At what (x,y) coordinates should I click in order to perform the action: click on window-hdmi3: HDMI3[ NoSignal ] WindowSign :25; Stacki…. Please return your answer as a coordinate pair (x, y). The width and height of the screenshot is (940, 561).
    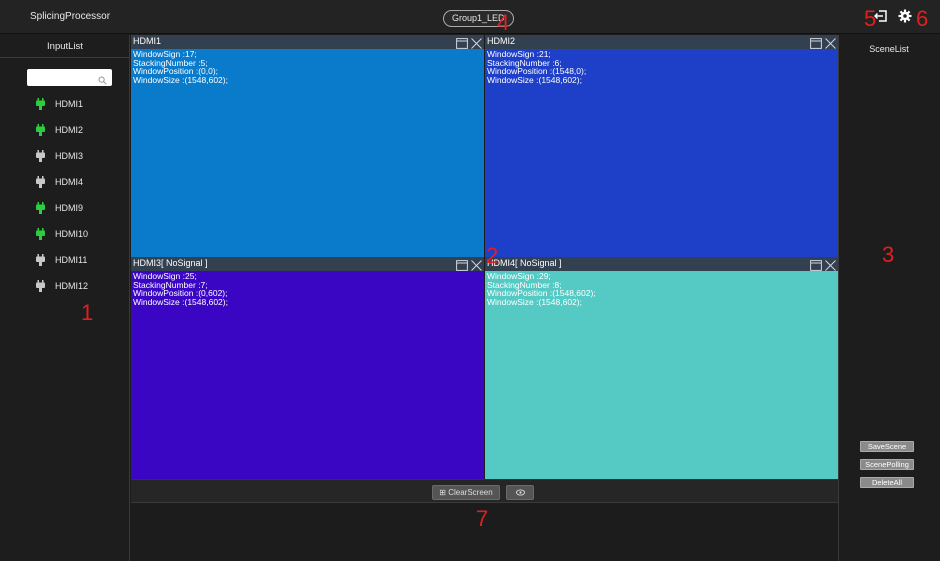
    Looking at the image, I should click on (307, 368).